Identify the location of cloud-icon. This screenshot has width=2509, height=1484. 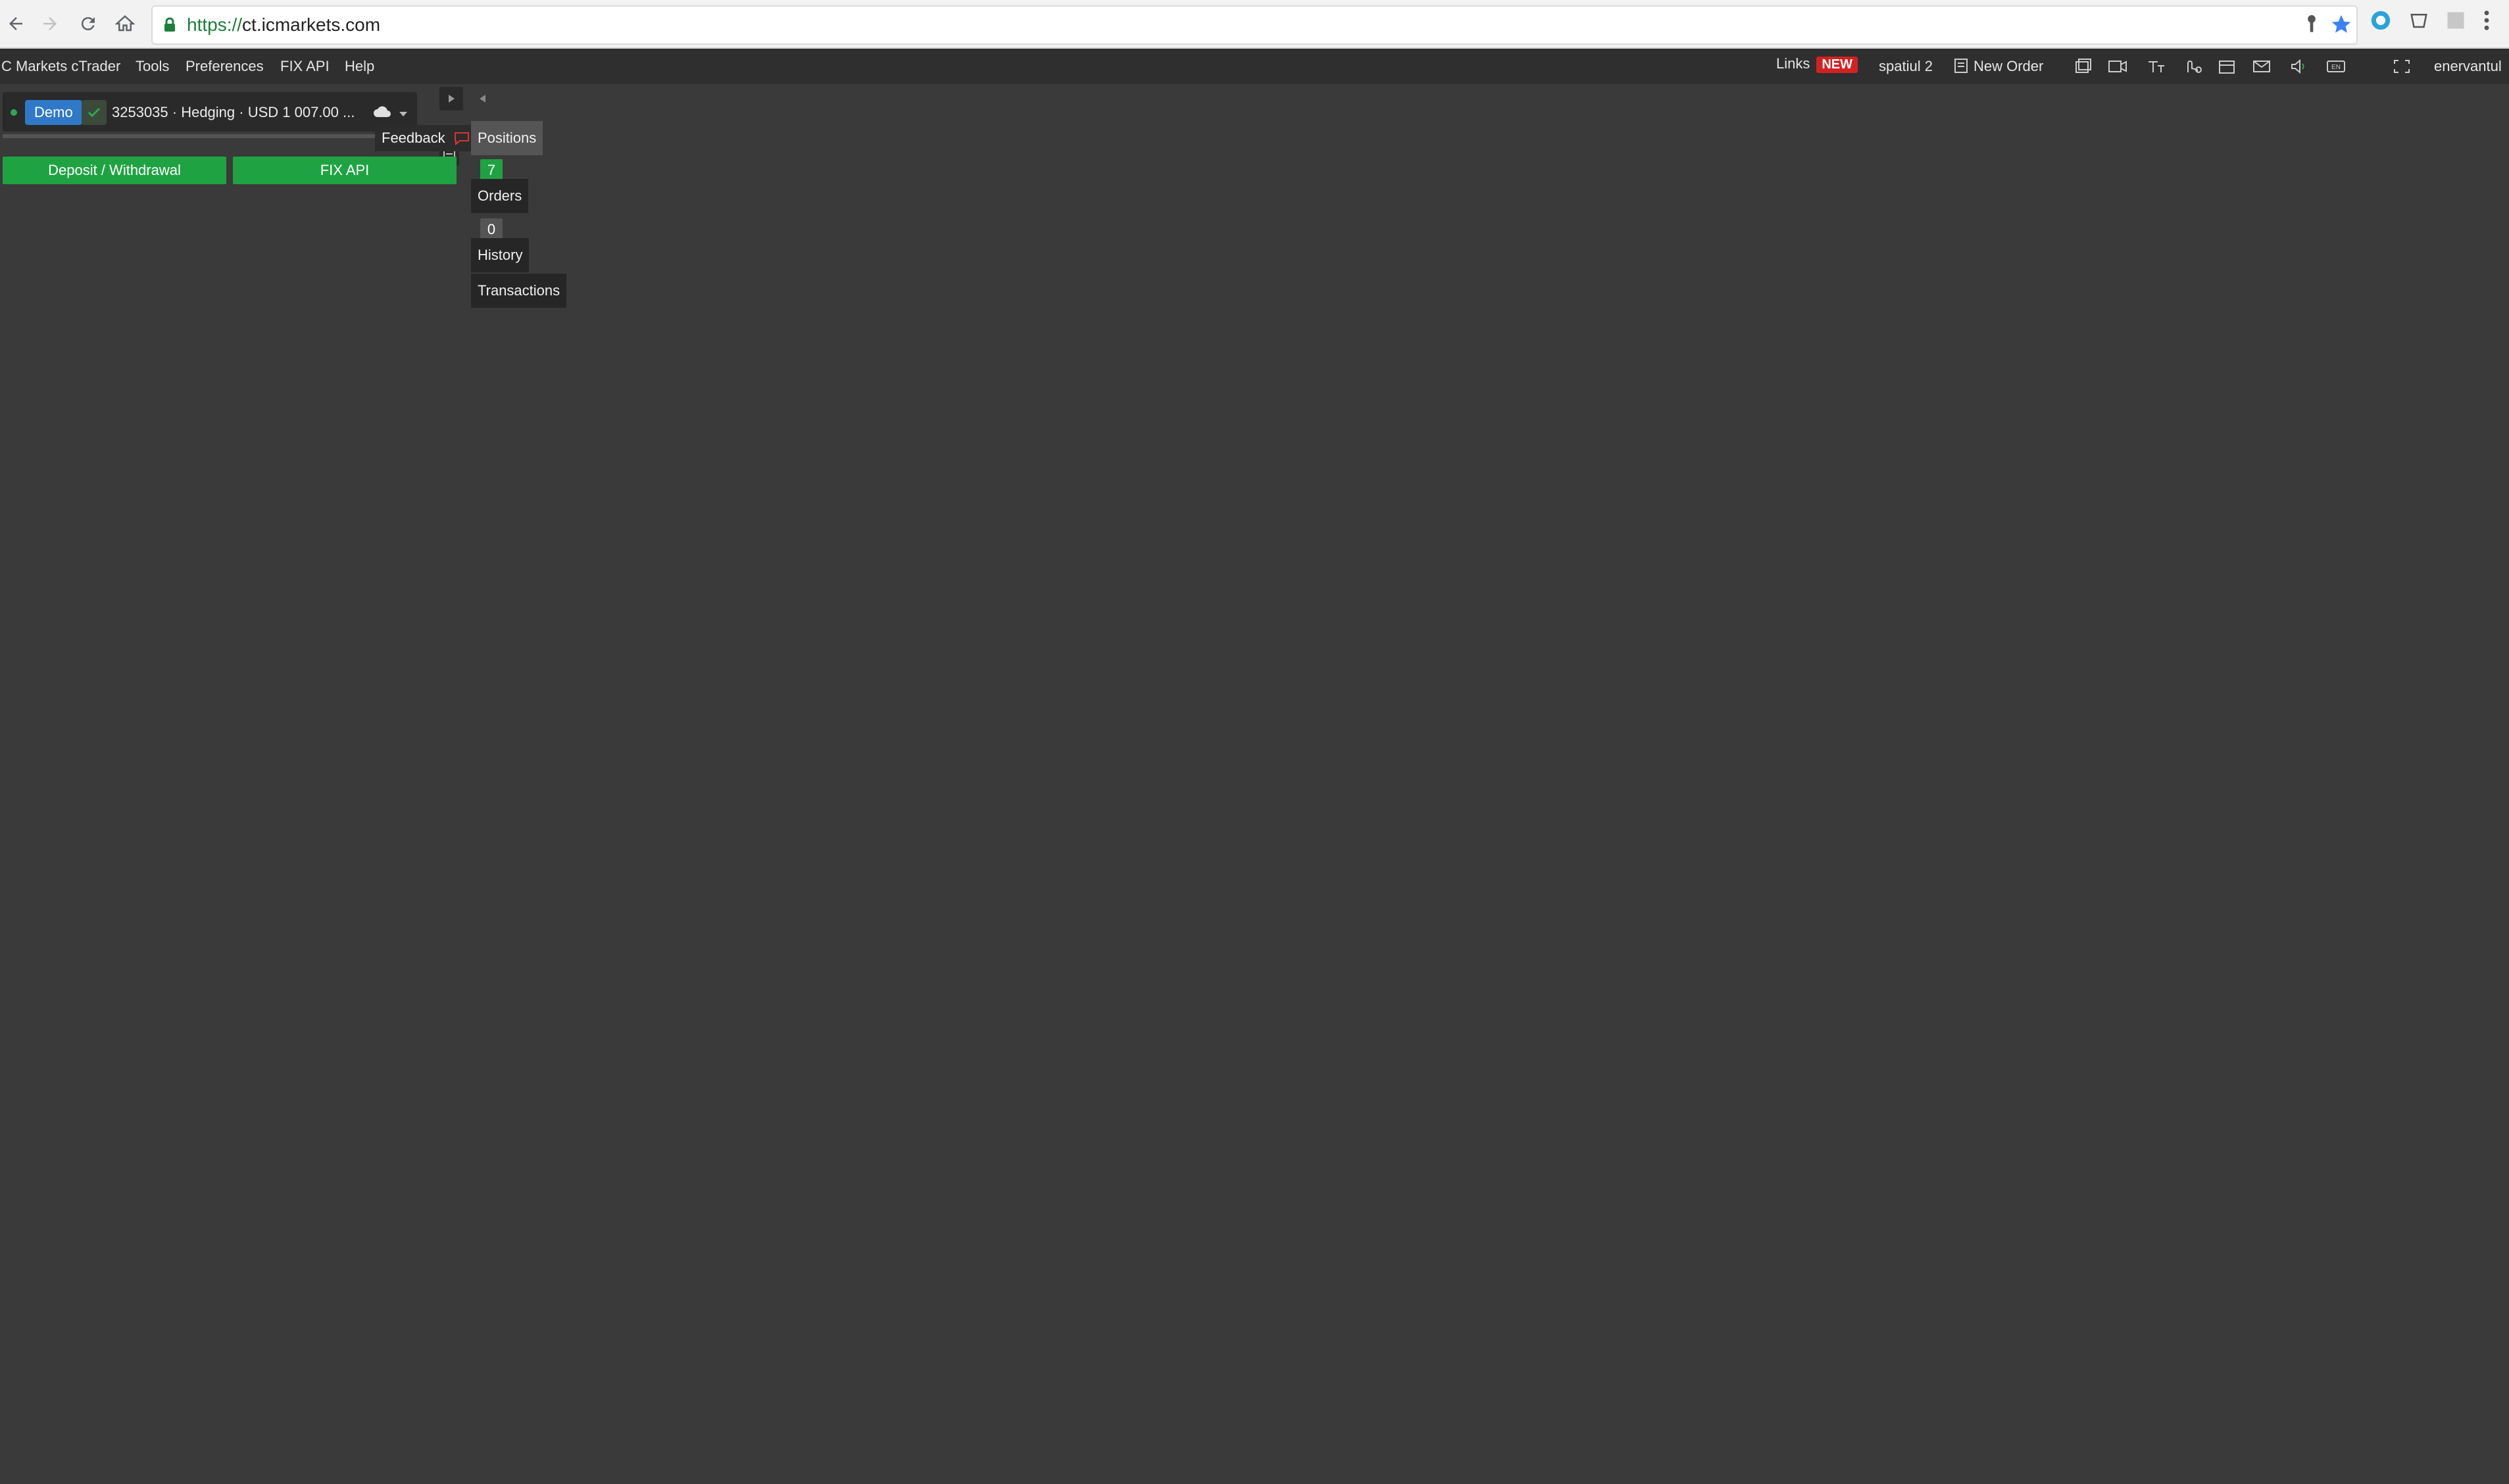
(382, 113).